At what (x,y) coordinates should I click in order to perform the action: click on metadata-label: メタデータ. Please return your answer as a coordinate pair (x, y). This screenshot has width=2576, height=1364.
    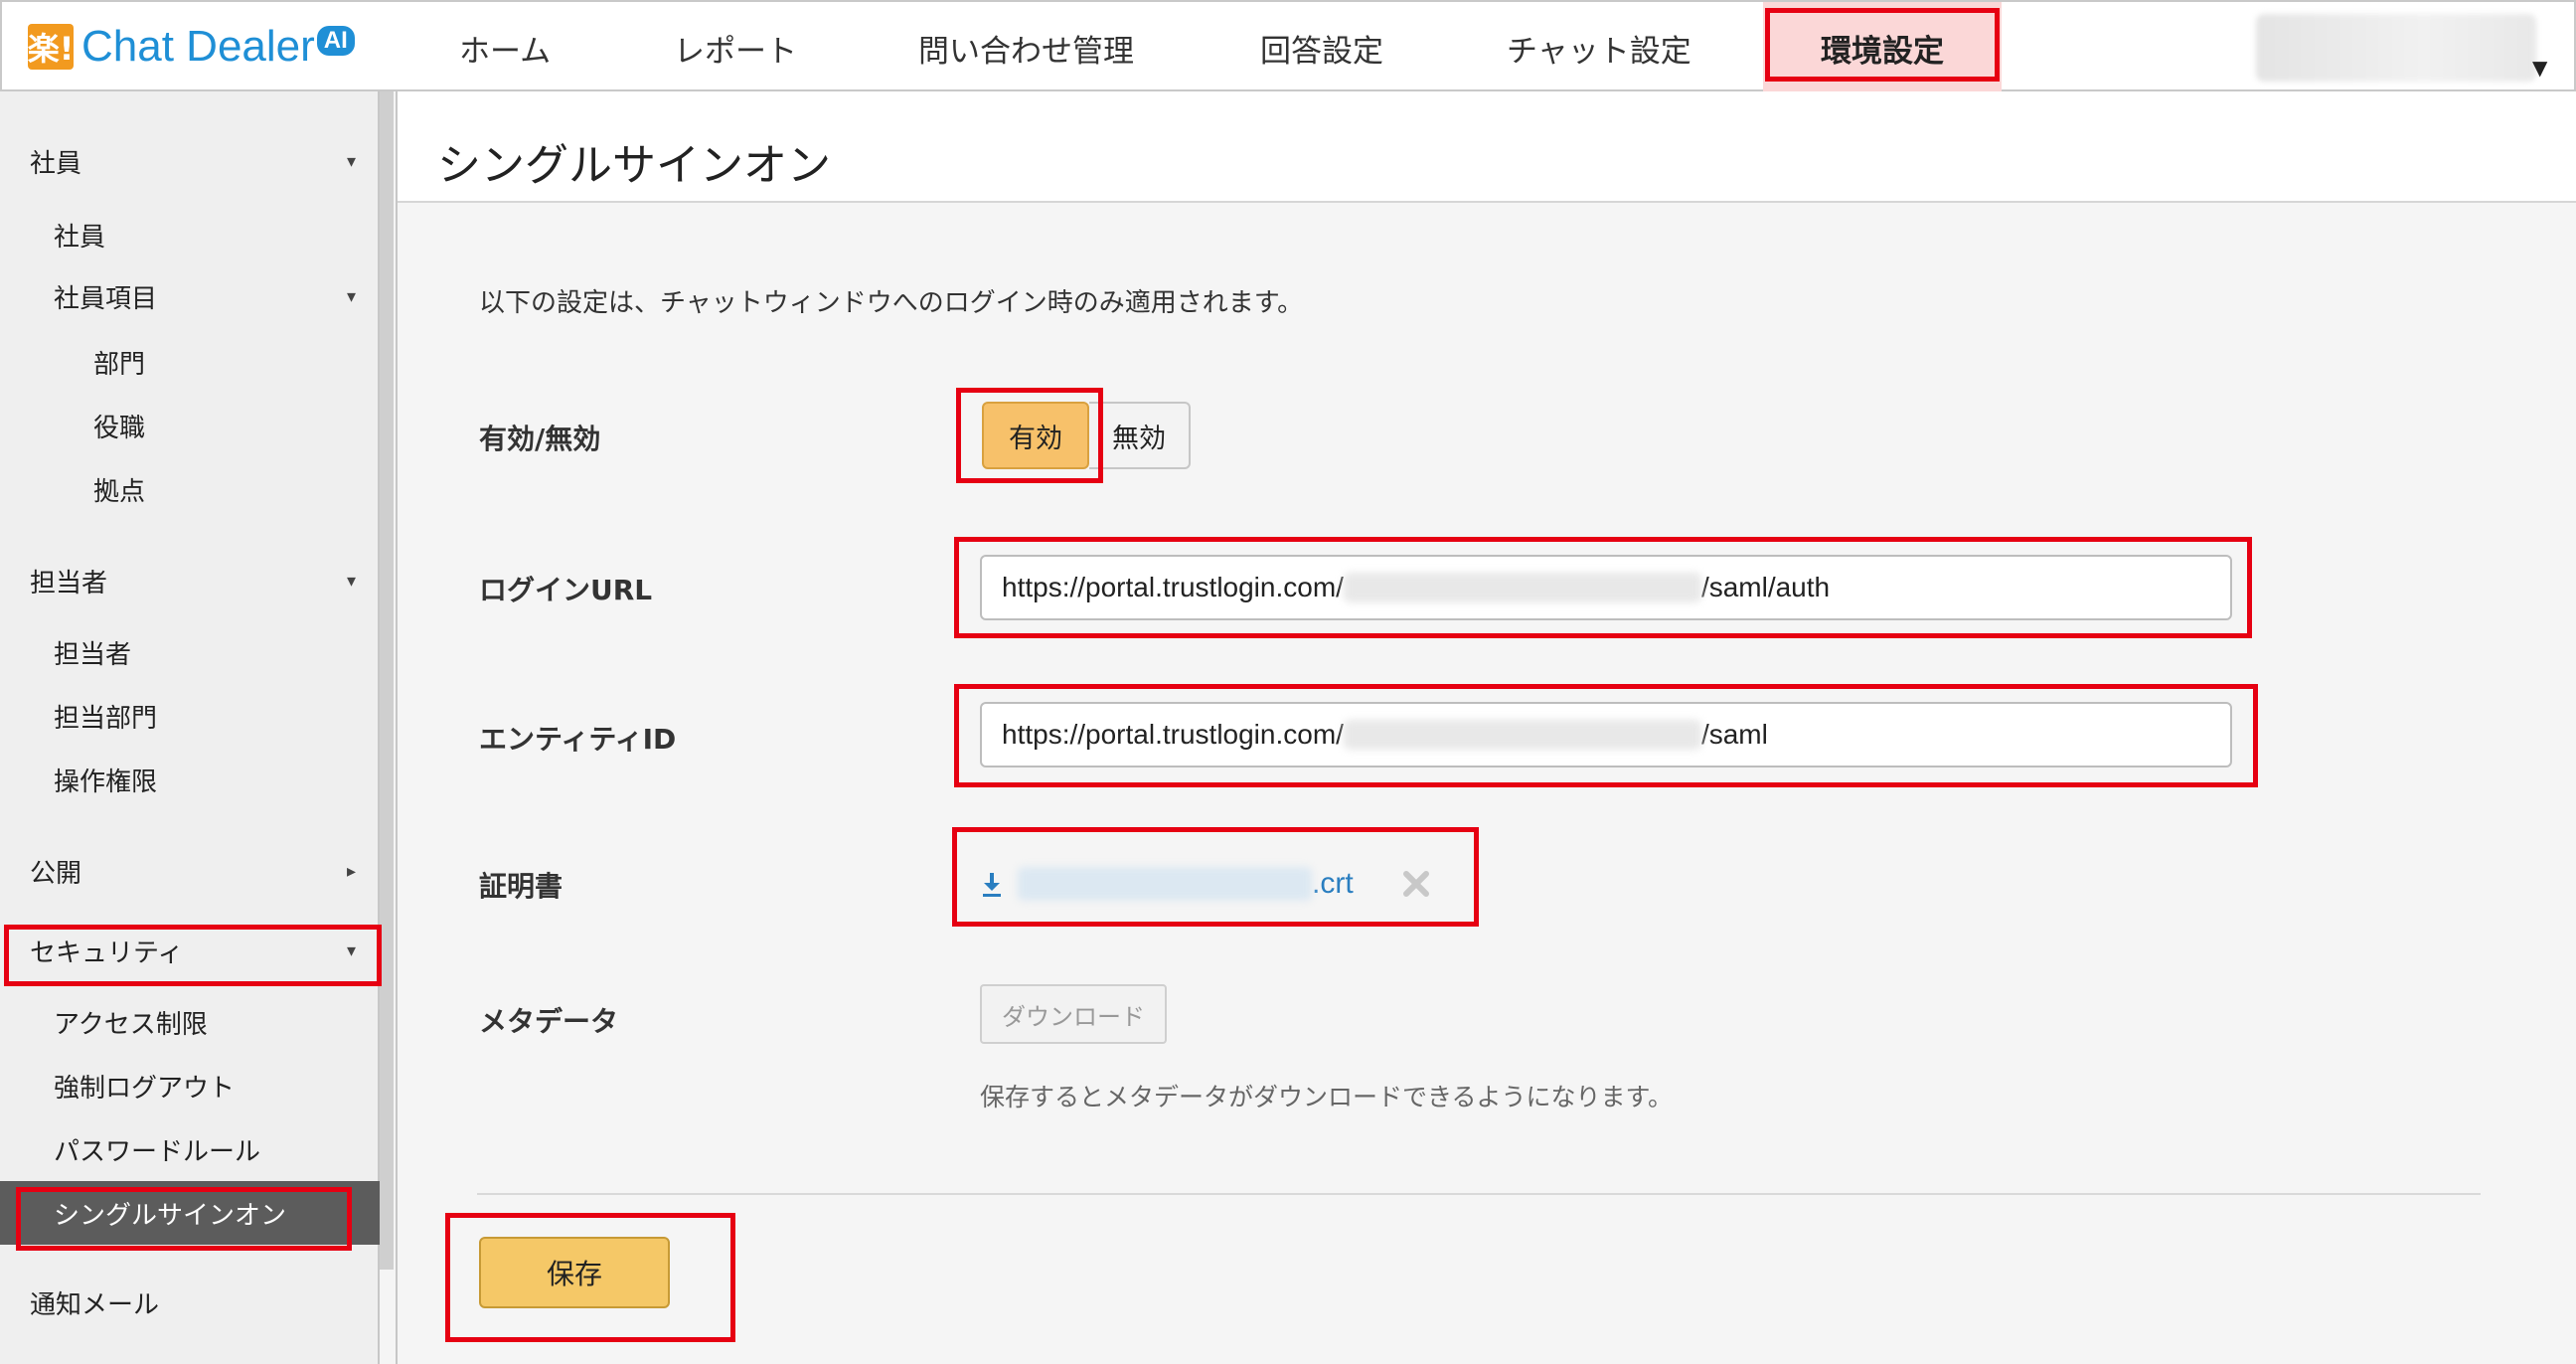
    Looking at the image, I should click on (549, 1021).